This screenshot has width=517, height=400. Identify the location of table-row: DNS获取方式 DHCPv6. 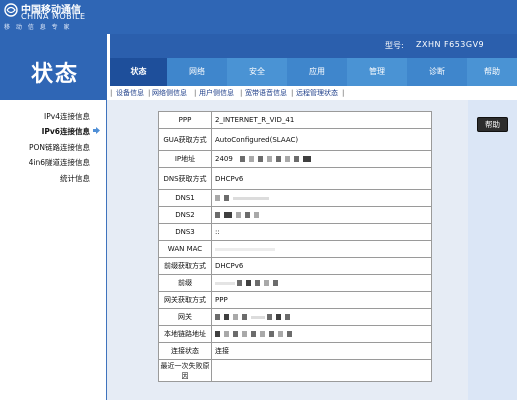
(295, 178).